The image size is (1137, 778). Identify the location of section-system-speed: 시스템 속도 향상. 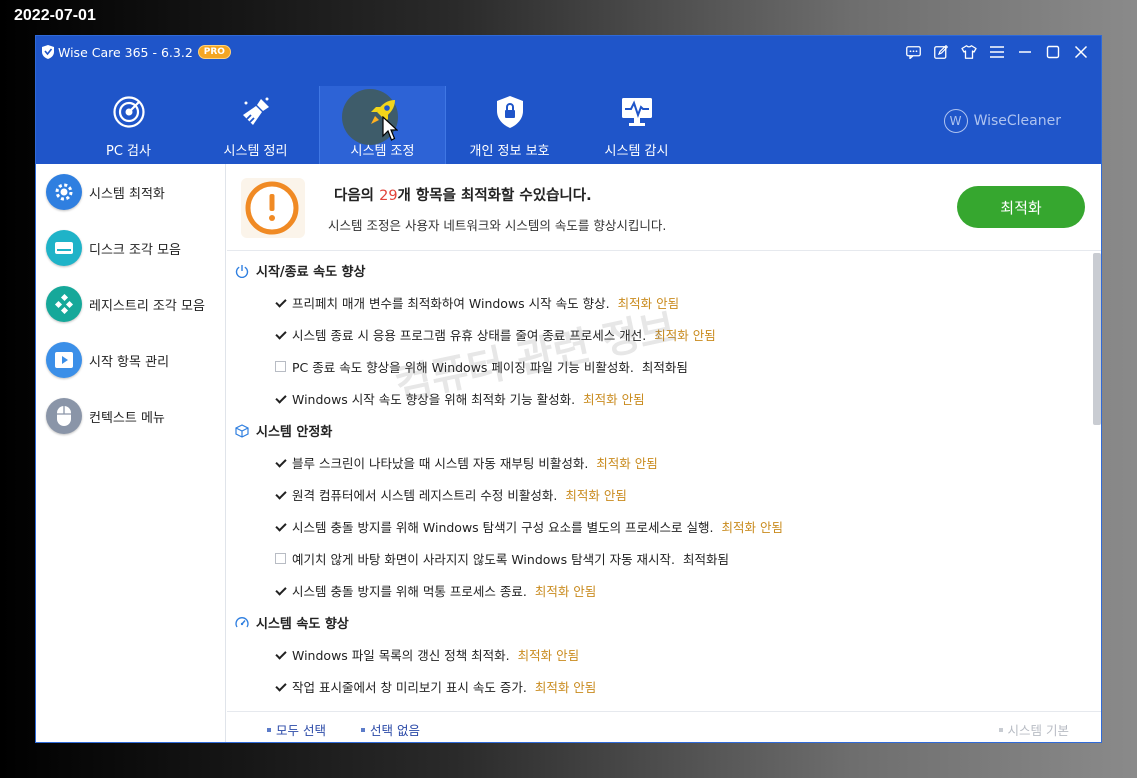
(292, 622).